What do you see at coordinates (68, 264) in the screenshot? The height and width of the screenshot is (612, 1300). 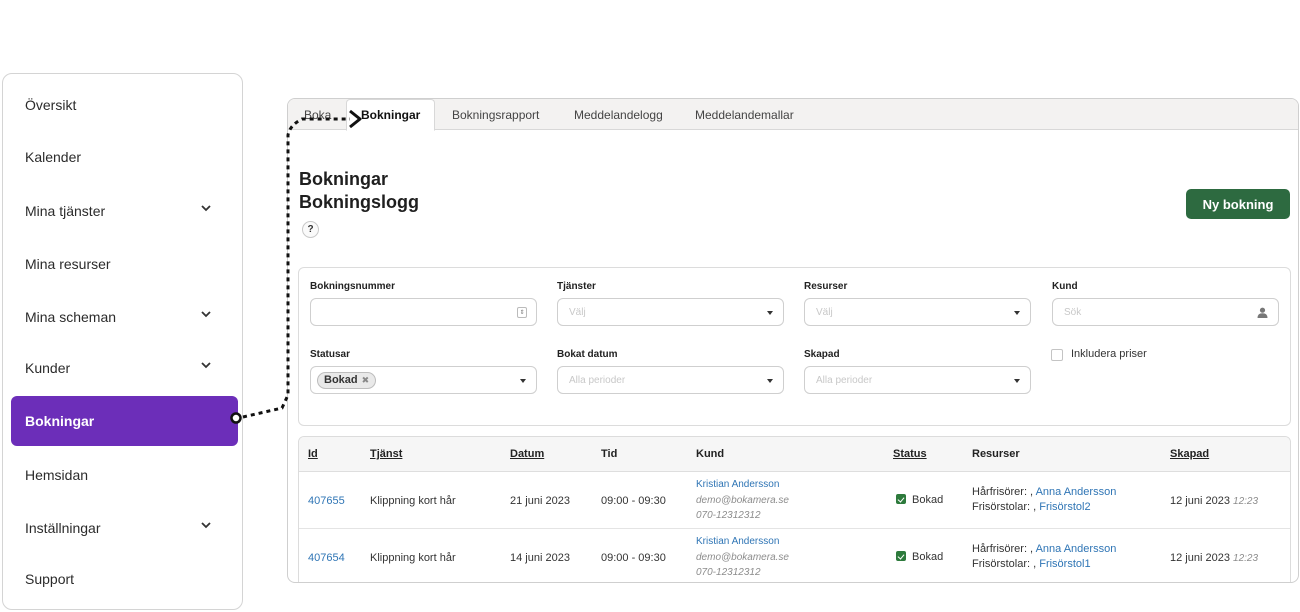 I see `sidebar-item-label: Mina resurser` at bounding box center [68, 264].